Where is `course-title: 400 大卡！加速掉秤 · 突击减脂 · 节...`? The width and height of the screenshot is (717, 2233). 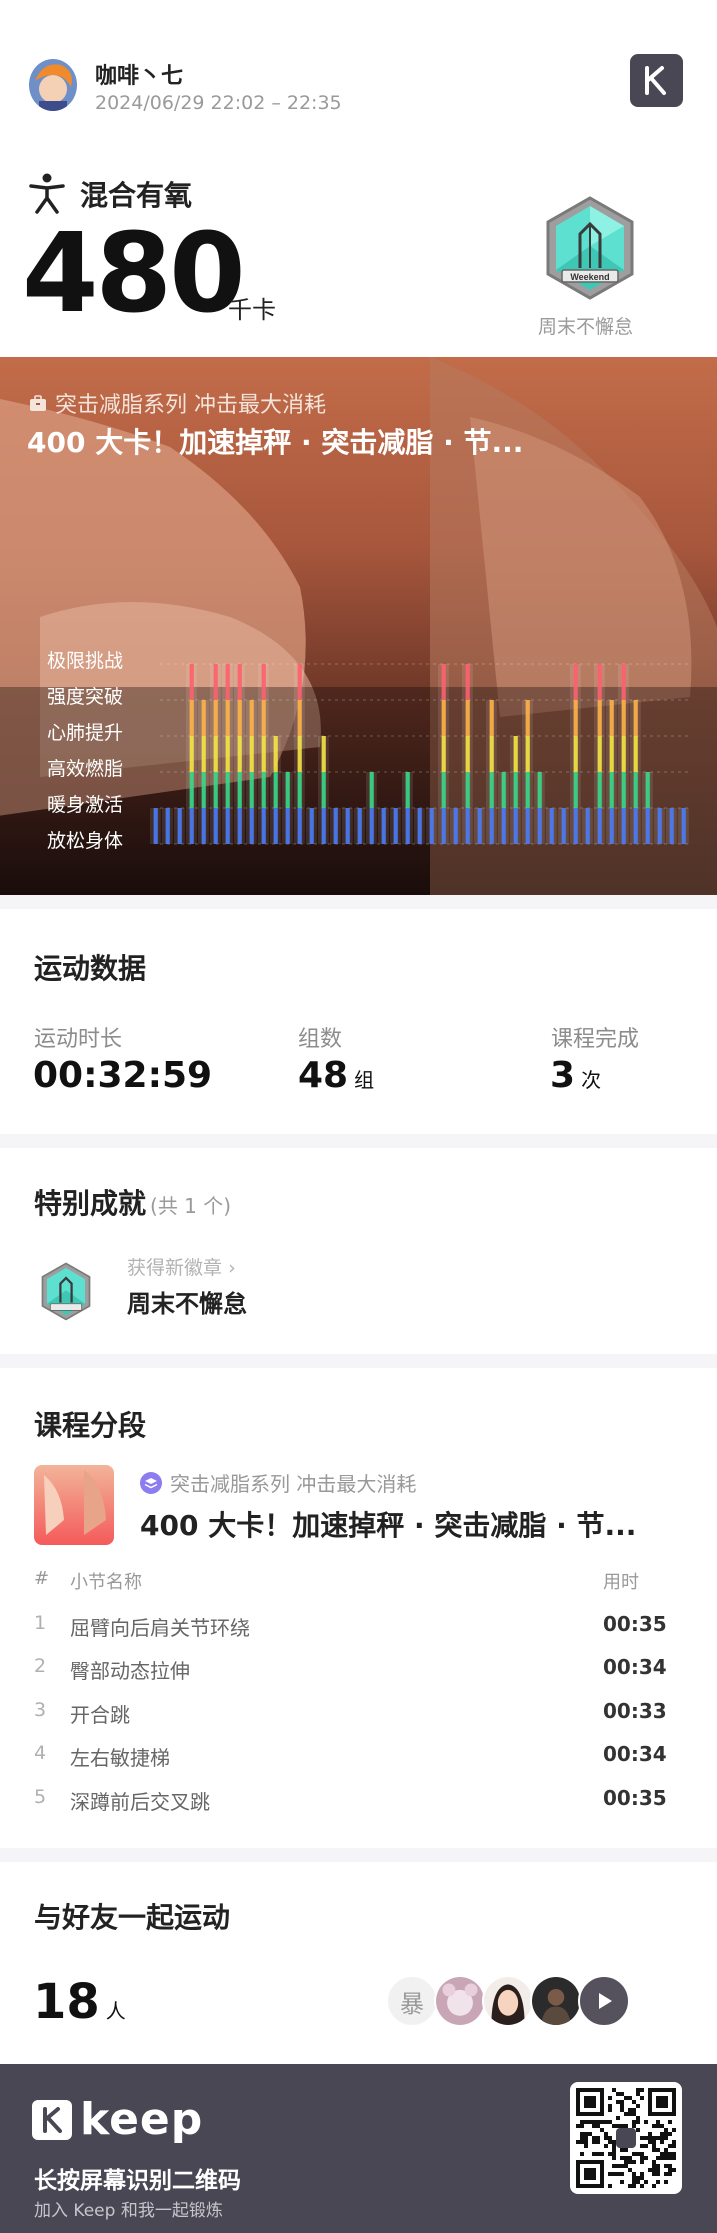 course-title: 400 大卡！加速掉秤 · 突击减脂 · 节... is located at coordinates (275, 442).